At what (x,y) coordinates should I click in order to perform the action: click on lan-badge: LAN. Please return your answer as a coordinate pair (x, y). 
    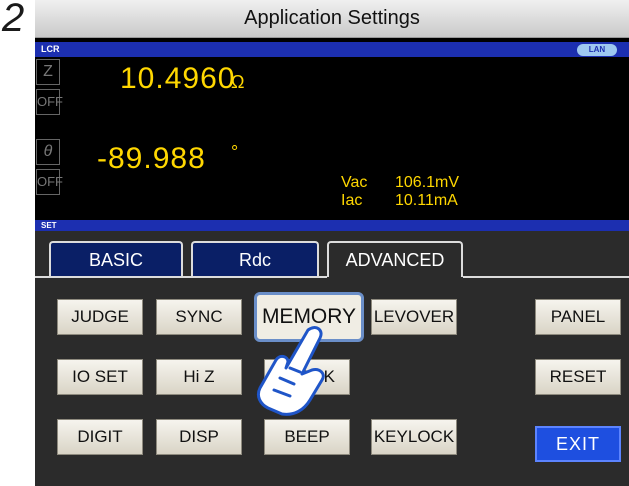
    Looking at the image, I should click on (597, 50).